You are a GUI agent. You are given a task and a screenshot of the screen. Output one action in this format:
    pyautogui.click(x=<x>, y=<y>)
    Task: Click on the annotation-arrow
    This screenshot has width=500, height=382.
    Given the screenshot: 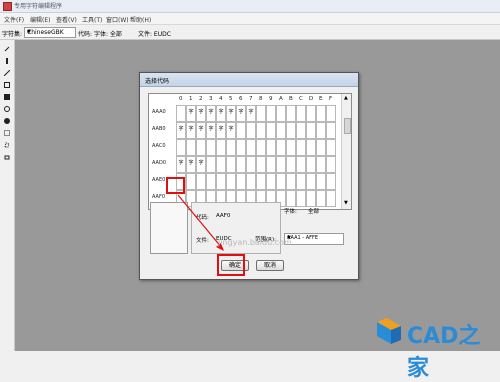 What is the action you would take?
    pyautogui.click(x=200, y=222)
    